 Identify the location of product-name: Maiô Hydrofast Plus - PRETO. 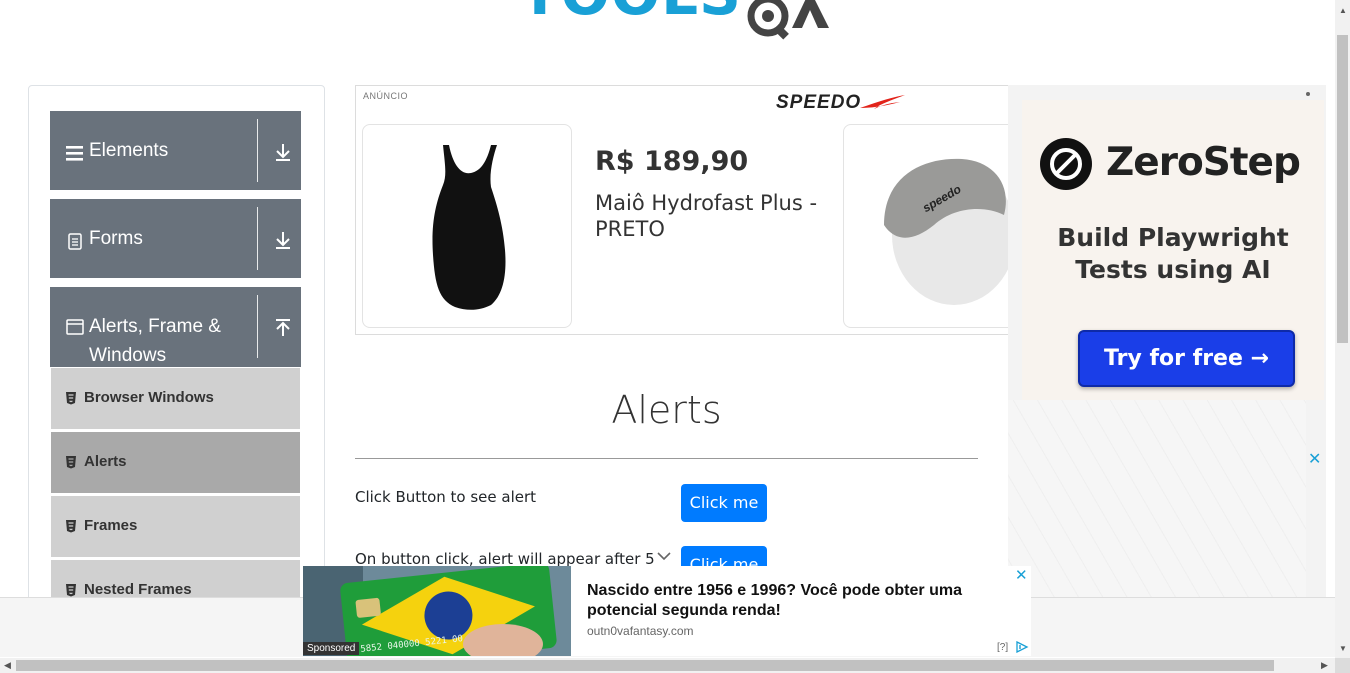
(710, 216).